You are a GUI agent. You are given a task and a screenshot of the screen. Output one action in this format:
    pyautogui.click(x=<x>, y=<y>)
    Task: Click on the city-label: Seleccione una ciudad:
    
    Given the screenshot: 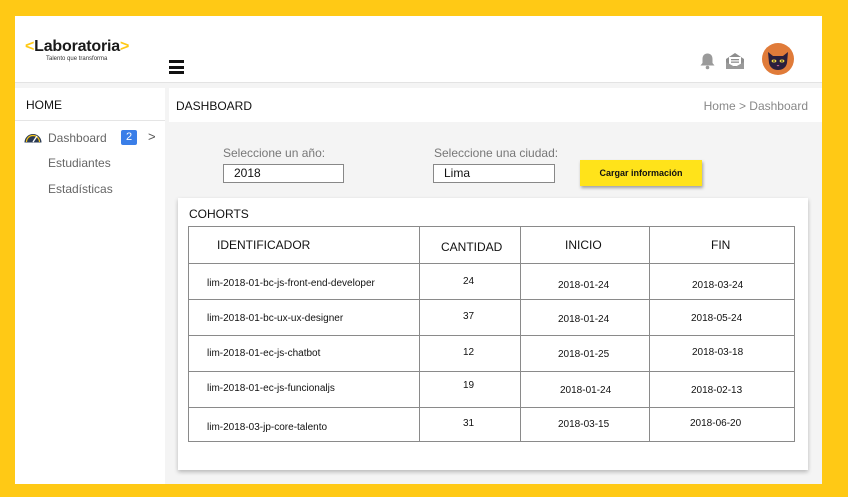 What is the action you would take?
    pyautogui.click(x=496, y=153)
    